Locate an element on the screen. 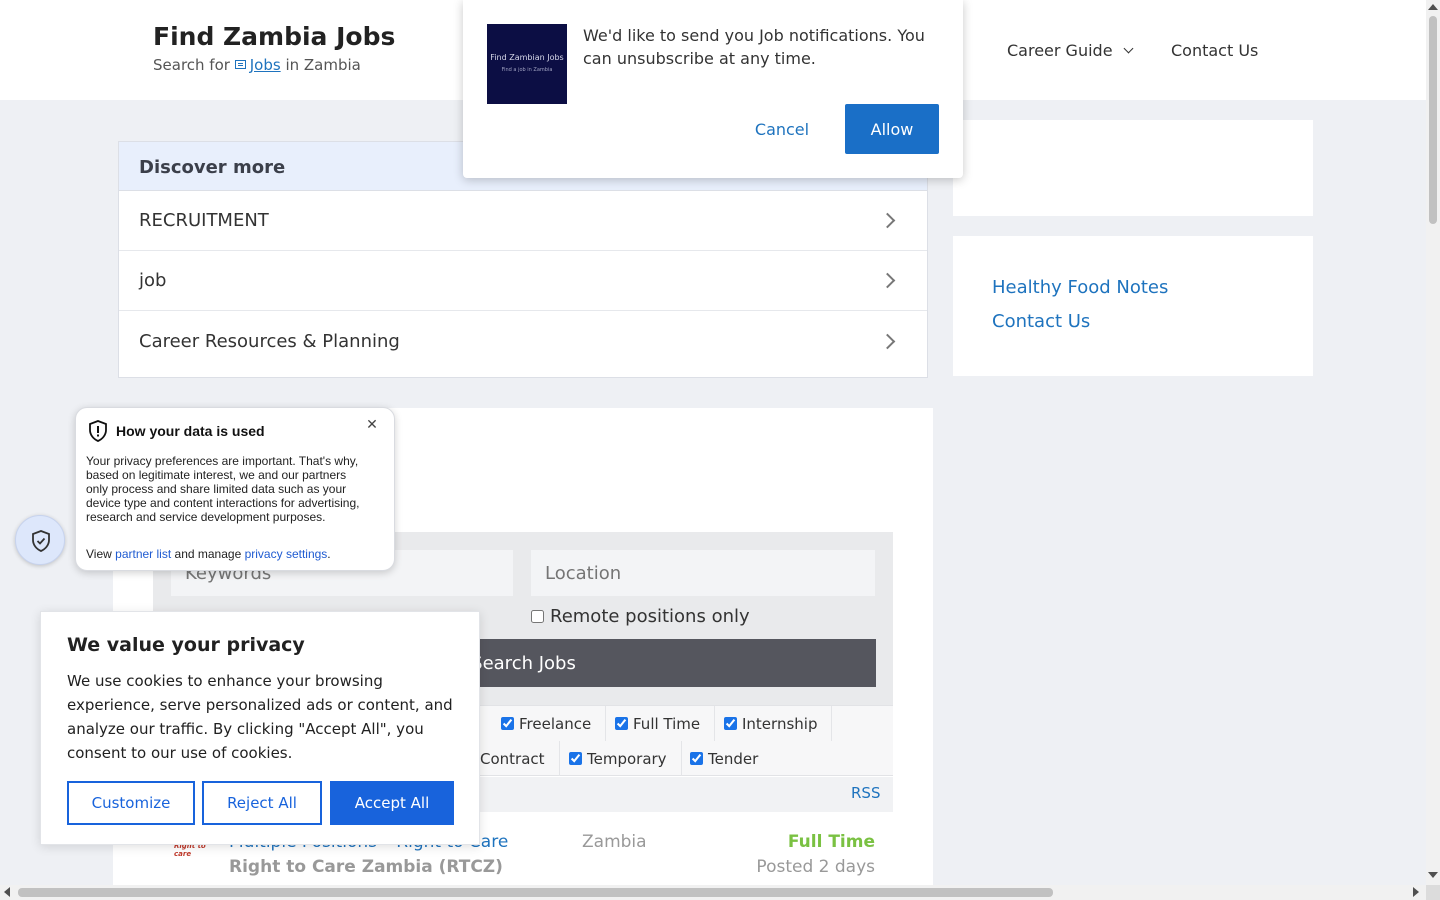 The image size is (1440, 900). discover-item-label: RECRUITMENT is located at coordinates (204, 220).